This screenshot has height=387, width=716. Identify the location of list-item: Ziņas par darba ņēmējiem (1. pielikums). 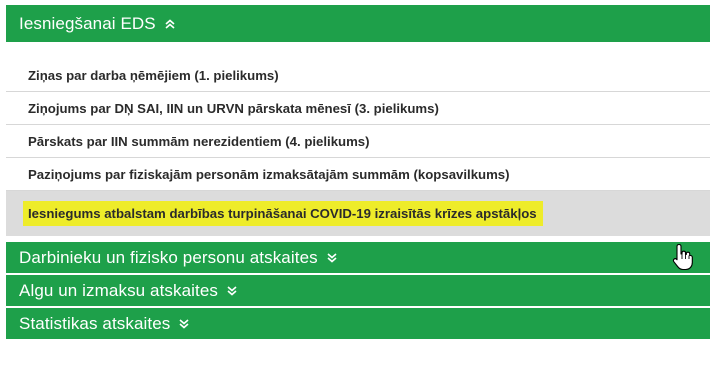
(358, 75).